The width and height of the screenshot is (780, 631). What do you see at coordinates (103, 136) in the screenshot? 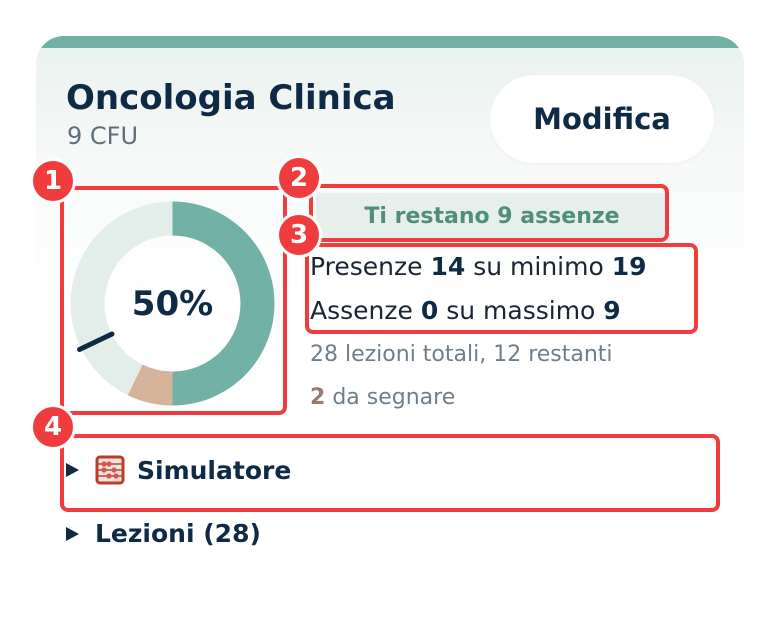
I see `course-credits: 9 CFU` at bounding box center [103, 136].